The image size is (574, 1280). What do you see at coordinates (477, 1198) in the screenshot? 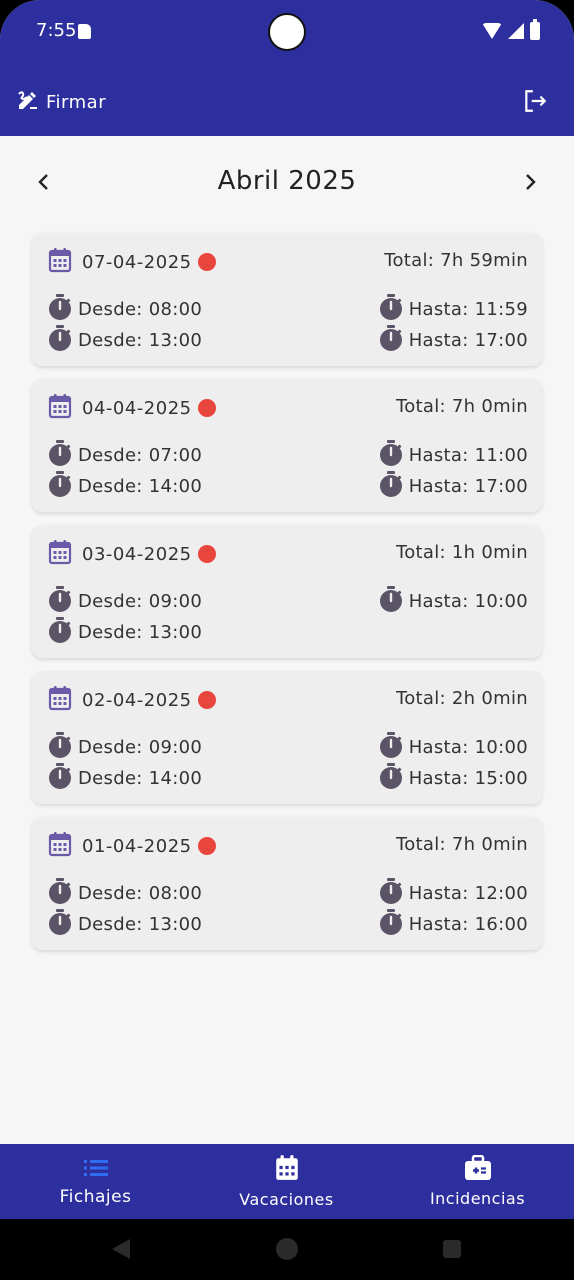
I see `tab-label: Incidencias` at bounding box center [477, 1198].